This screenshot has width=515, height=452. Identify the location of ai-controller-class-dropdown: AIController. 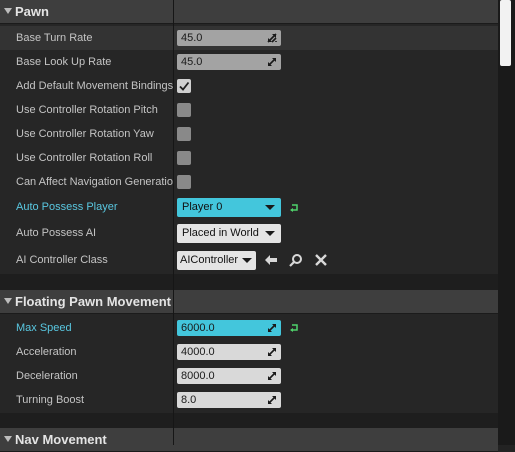
(216, 260).